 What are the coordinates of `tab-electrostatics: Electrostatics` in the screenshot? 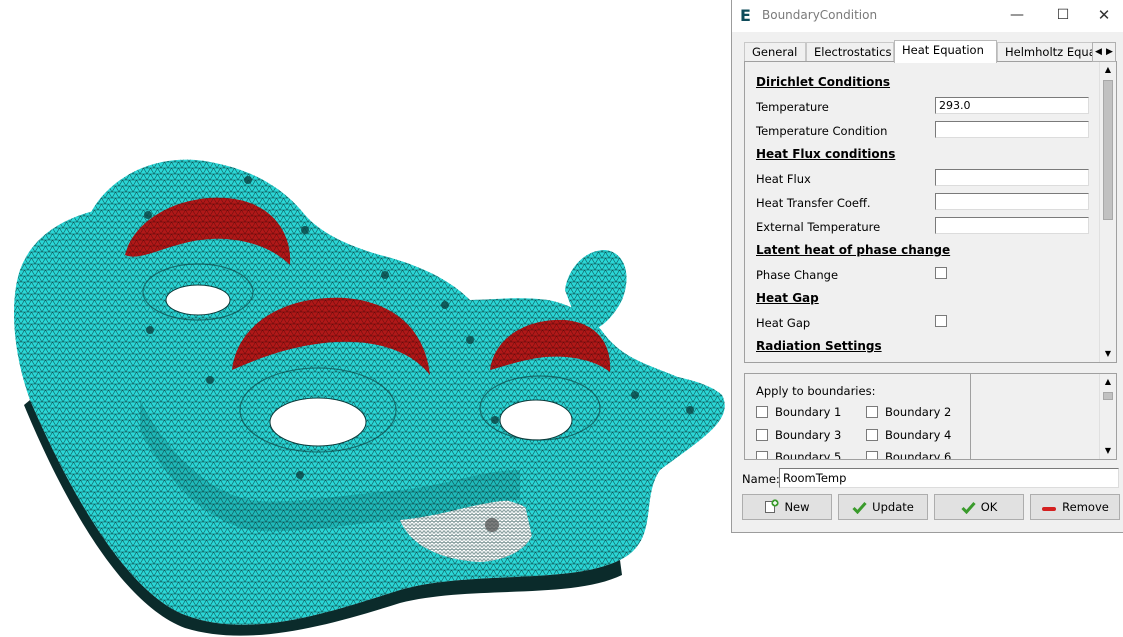 It's located at (850, 52).